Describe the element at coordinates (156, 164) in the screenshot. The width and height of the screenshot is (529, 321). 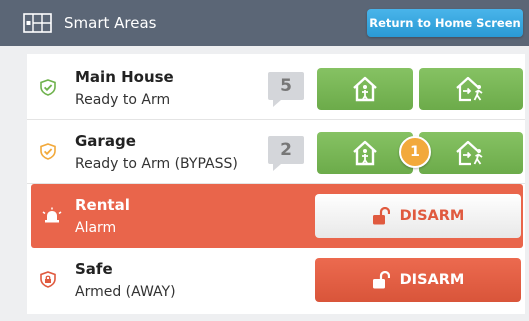
I see `area-status: Ready to Arm (BYPASS)` at that location.